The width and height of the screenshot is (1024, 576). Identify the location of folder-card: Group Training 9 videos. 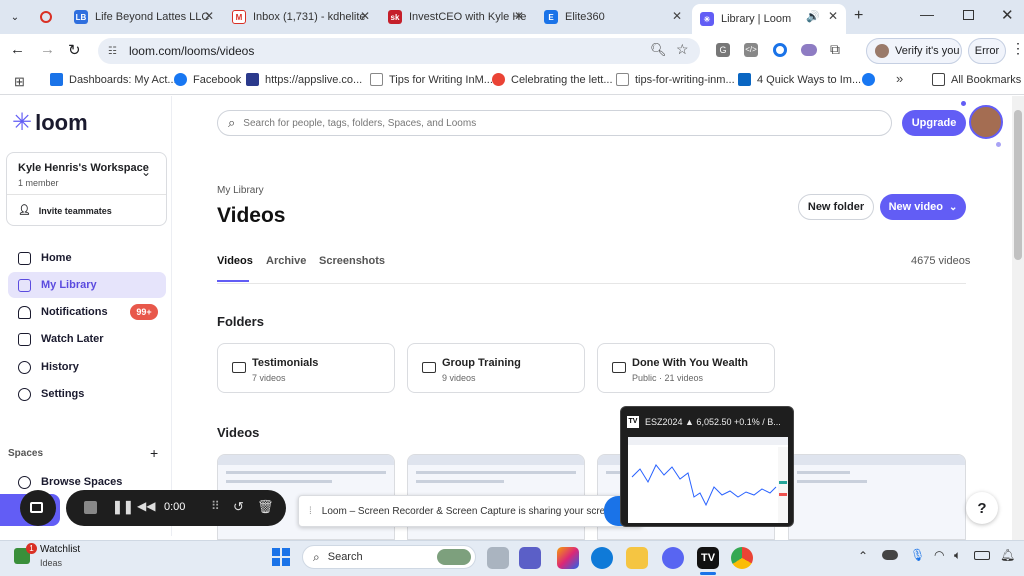
(496, 368).